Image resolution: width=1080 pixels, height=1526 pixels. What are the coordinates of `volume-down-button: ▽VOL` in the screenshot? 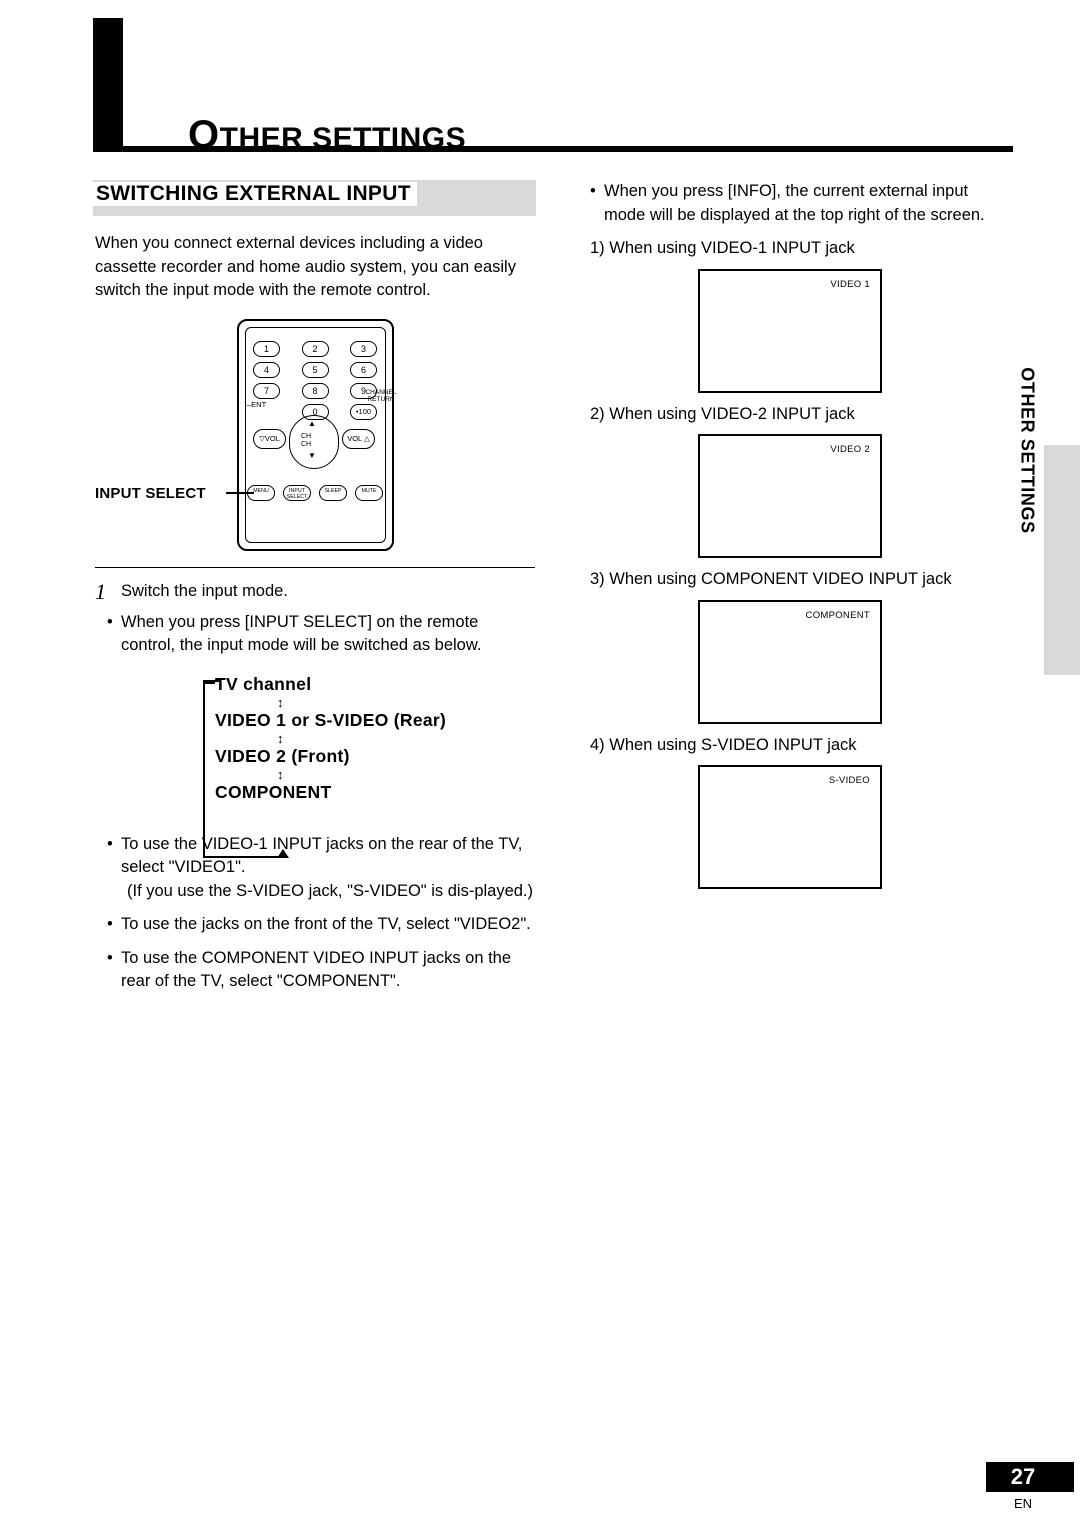 It's located at (269, 438).